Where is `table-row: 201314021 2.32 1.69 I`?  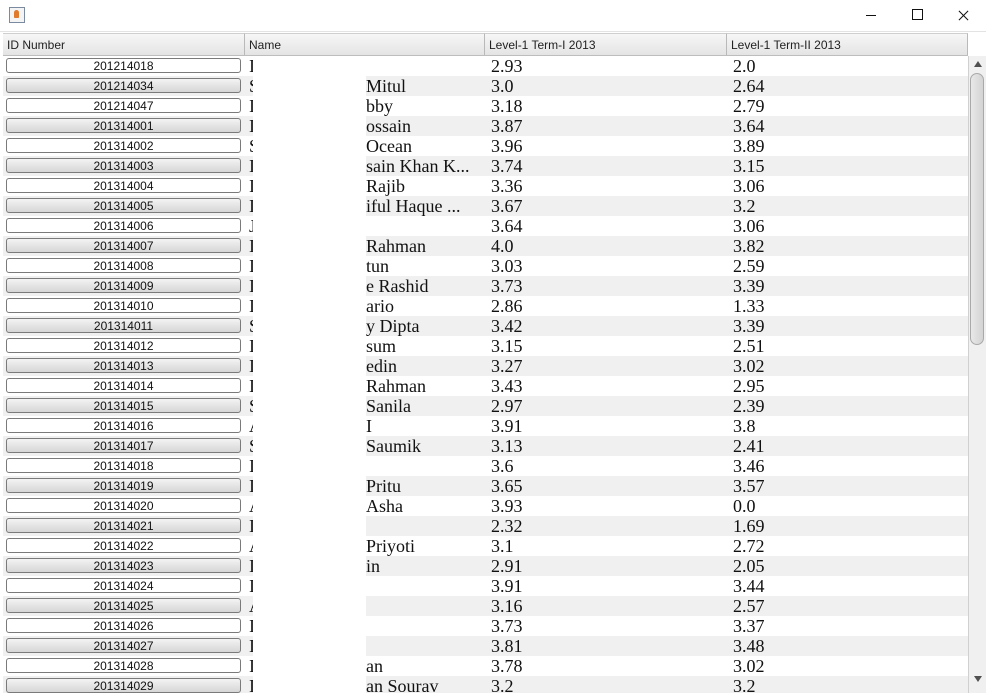
table-row: 201314021 2.32 1.69 I is located at coordinates (485, 526).